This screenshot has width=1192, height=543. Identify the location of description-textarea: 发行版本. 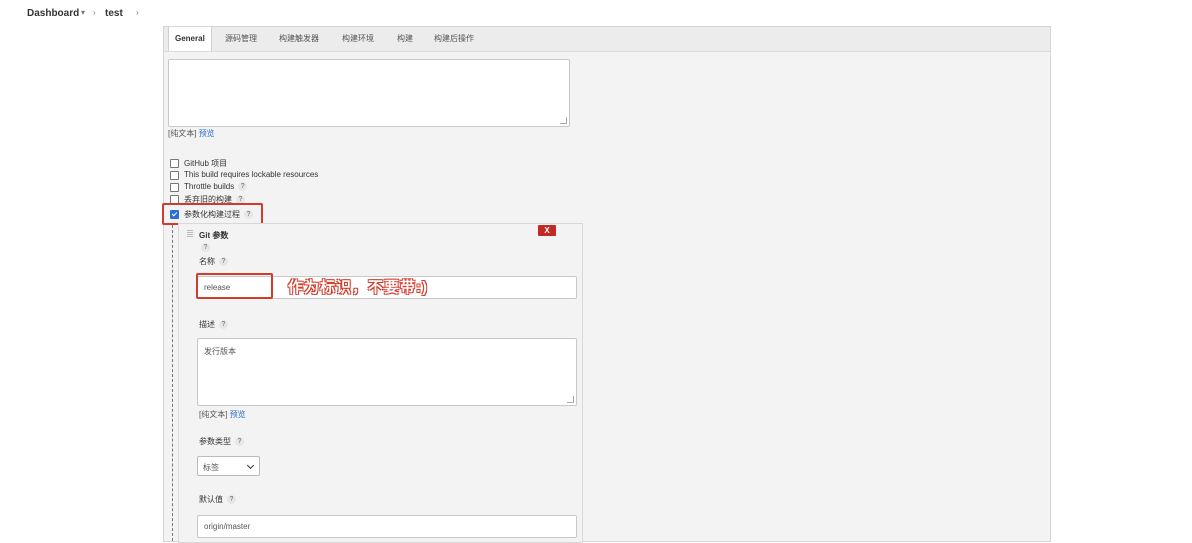
(387, 372).